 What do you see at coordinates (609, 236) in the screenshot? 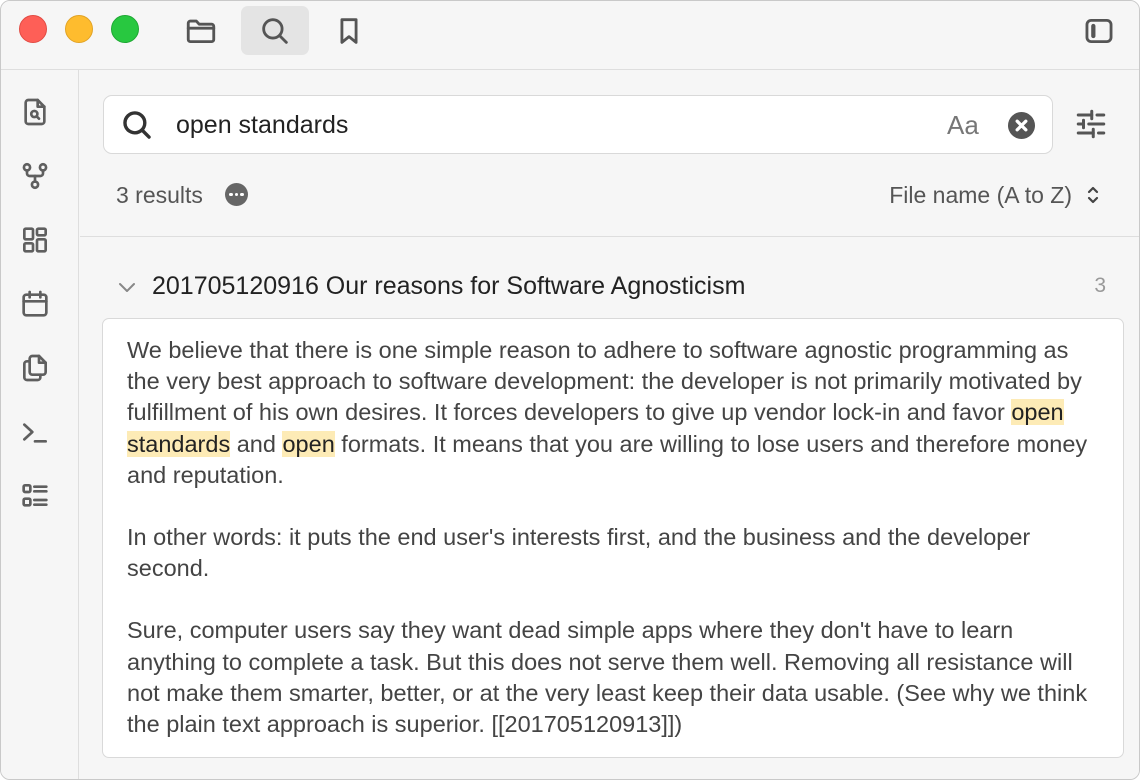
I see `divider` at bounding box center [609, 236].